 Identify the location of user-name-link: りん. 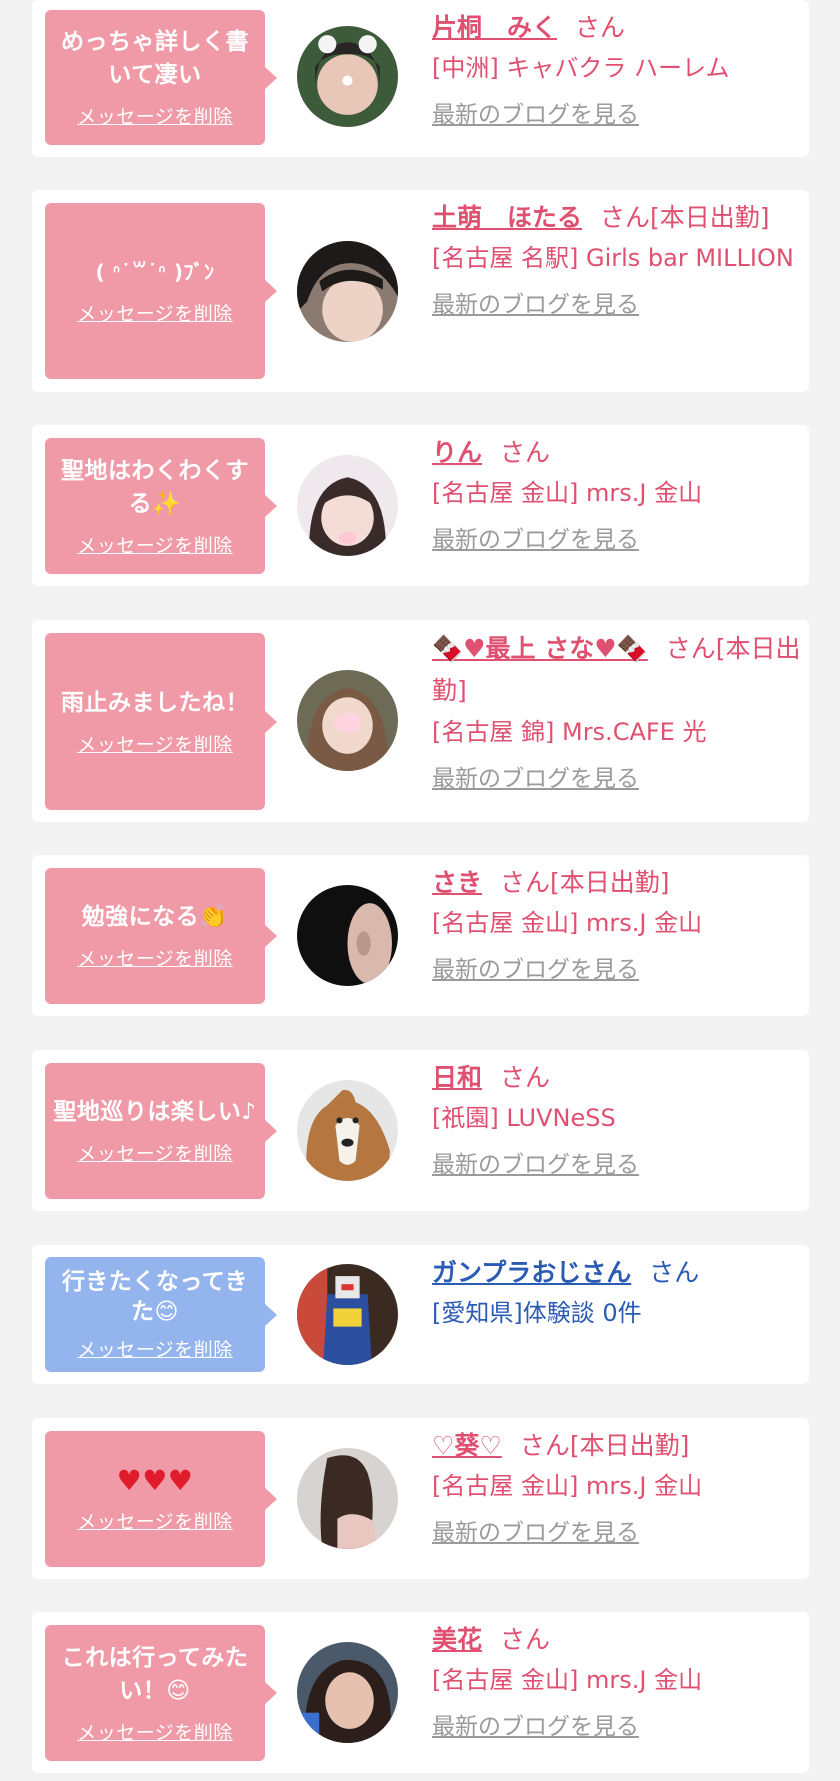
(457, 452).